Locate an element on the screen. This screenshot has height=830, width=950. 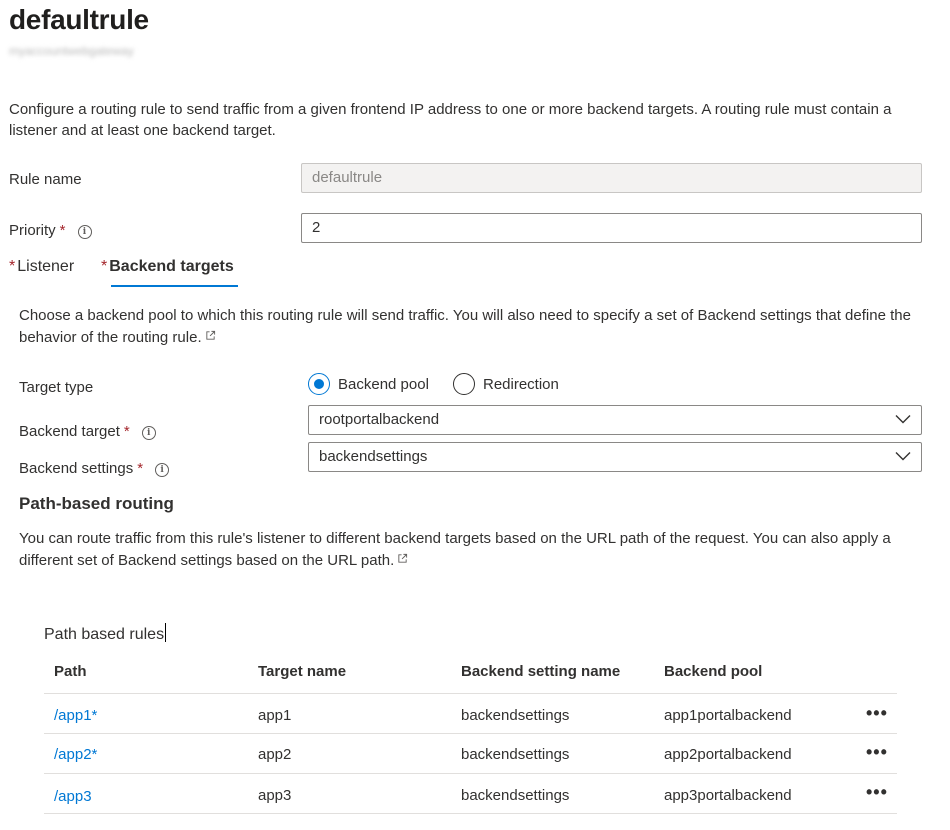
row-path-link: /app3 is located at coordinates (73, 796).